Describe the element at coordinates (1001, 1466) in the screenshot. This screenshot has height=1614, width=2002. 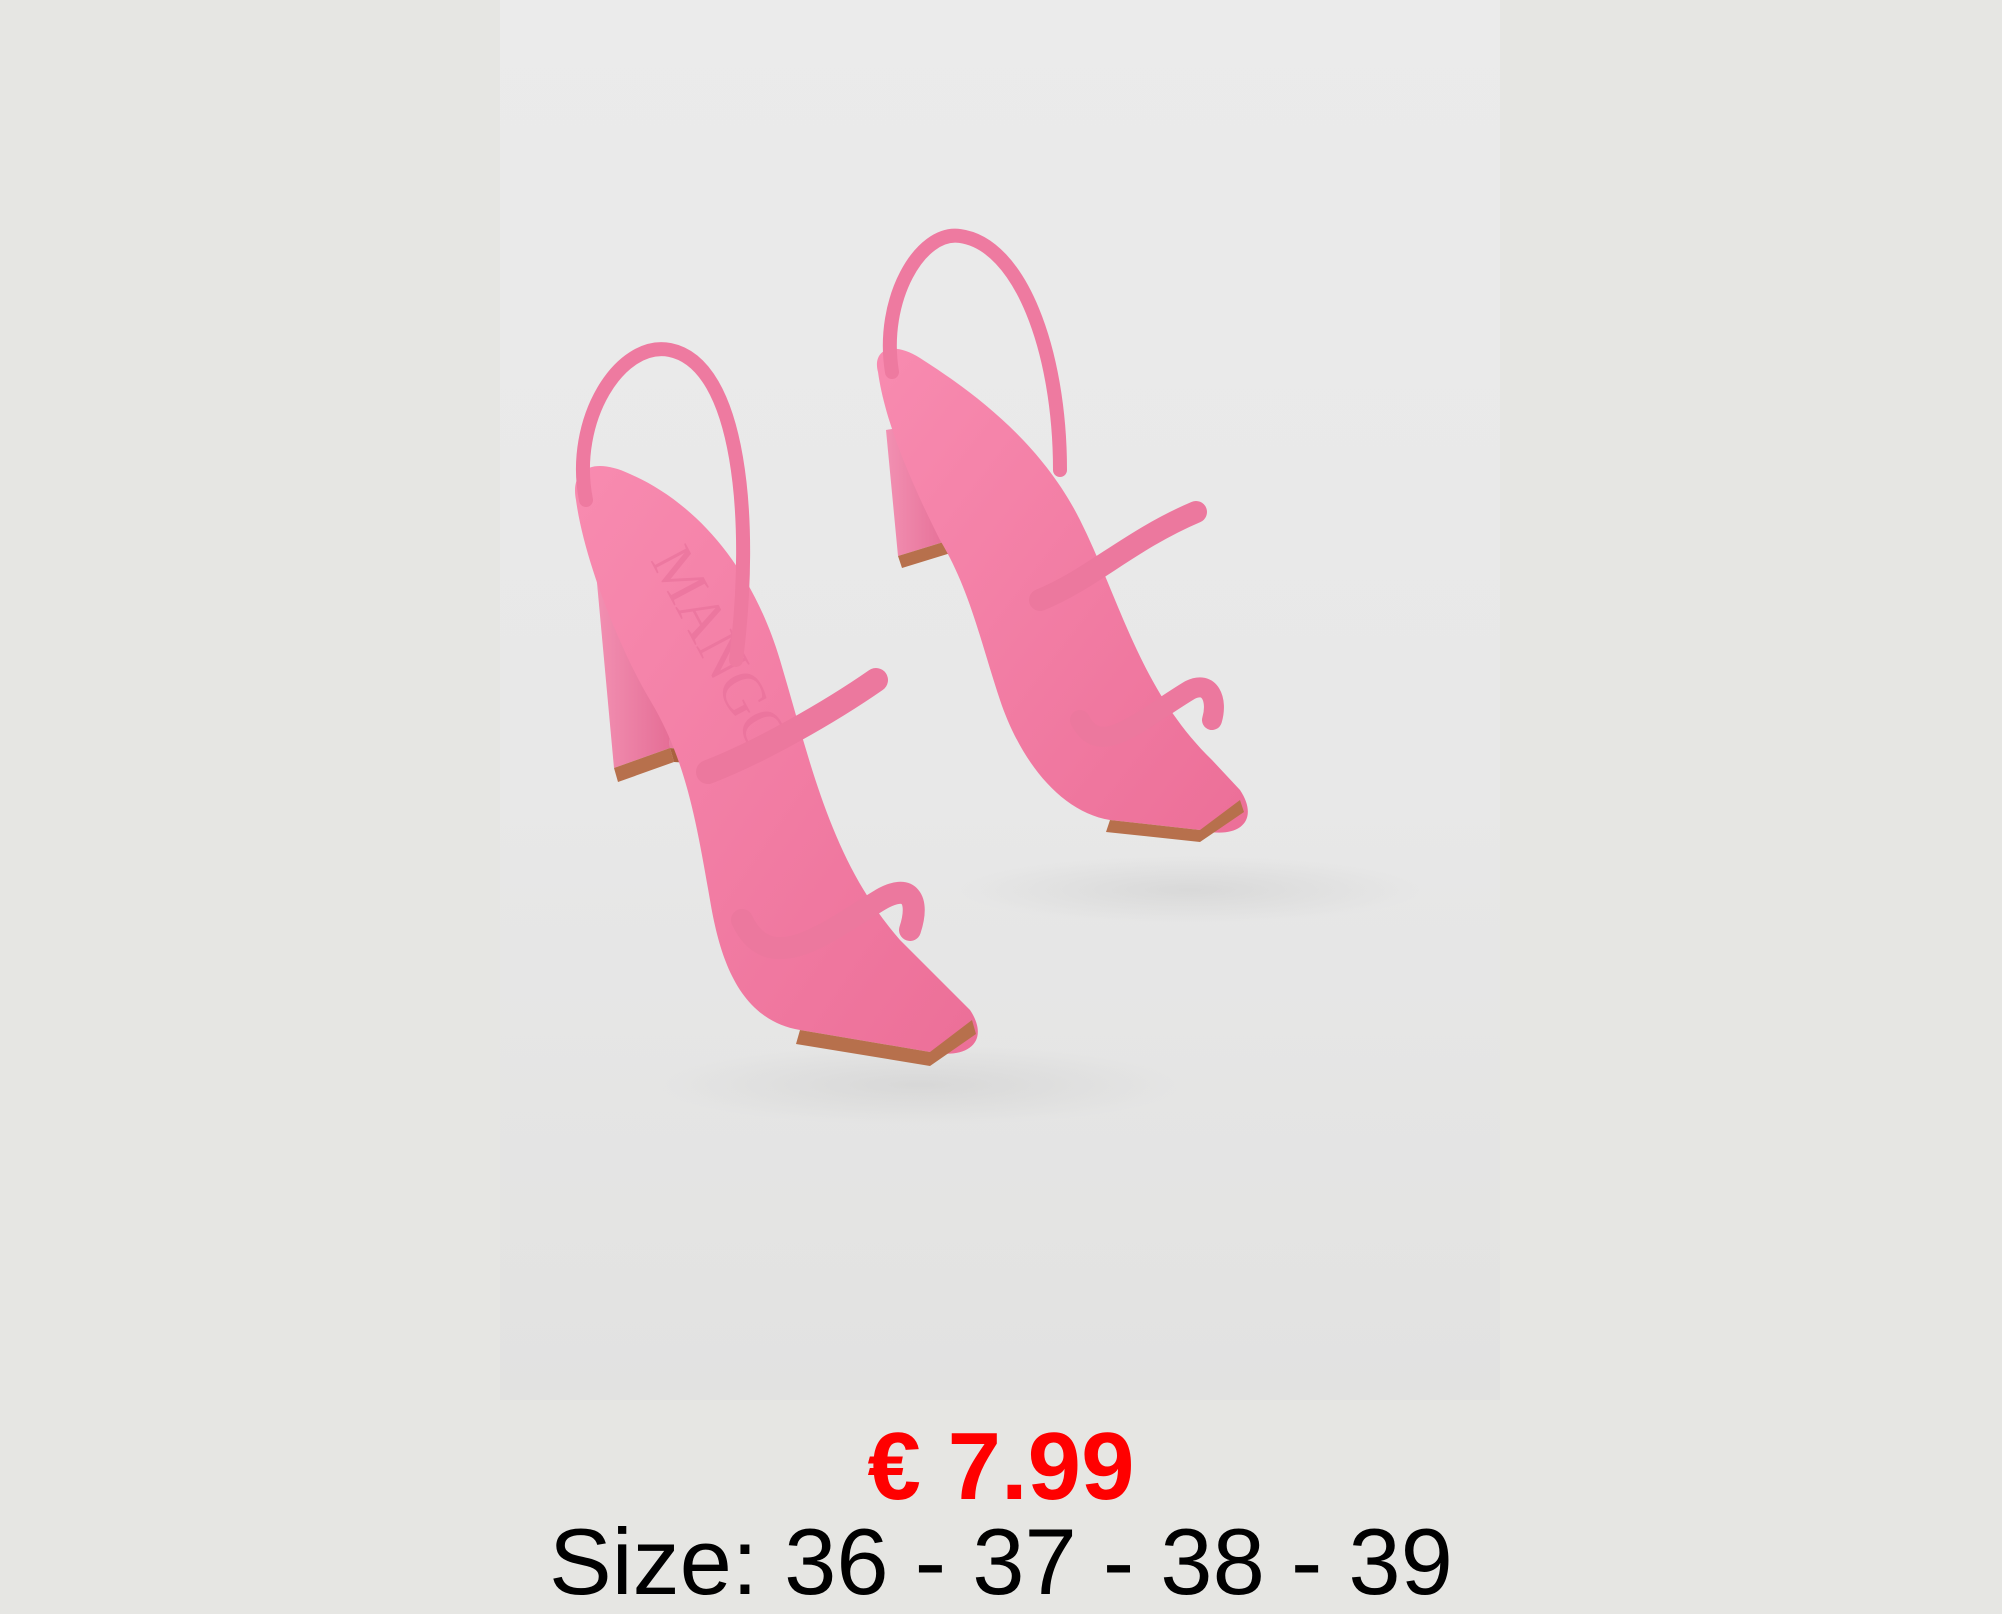
I see `price-label: € 7.99` at that location.